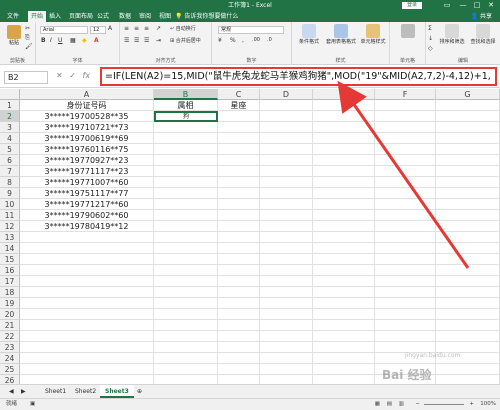 Image resolution: width=500 pixels, height=410 pixels. I want to click on tab-page-layout: 页面布局, so click(81, 16).